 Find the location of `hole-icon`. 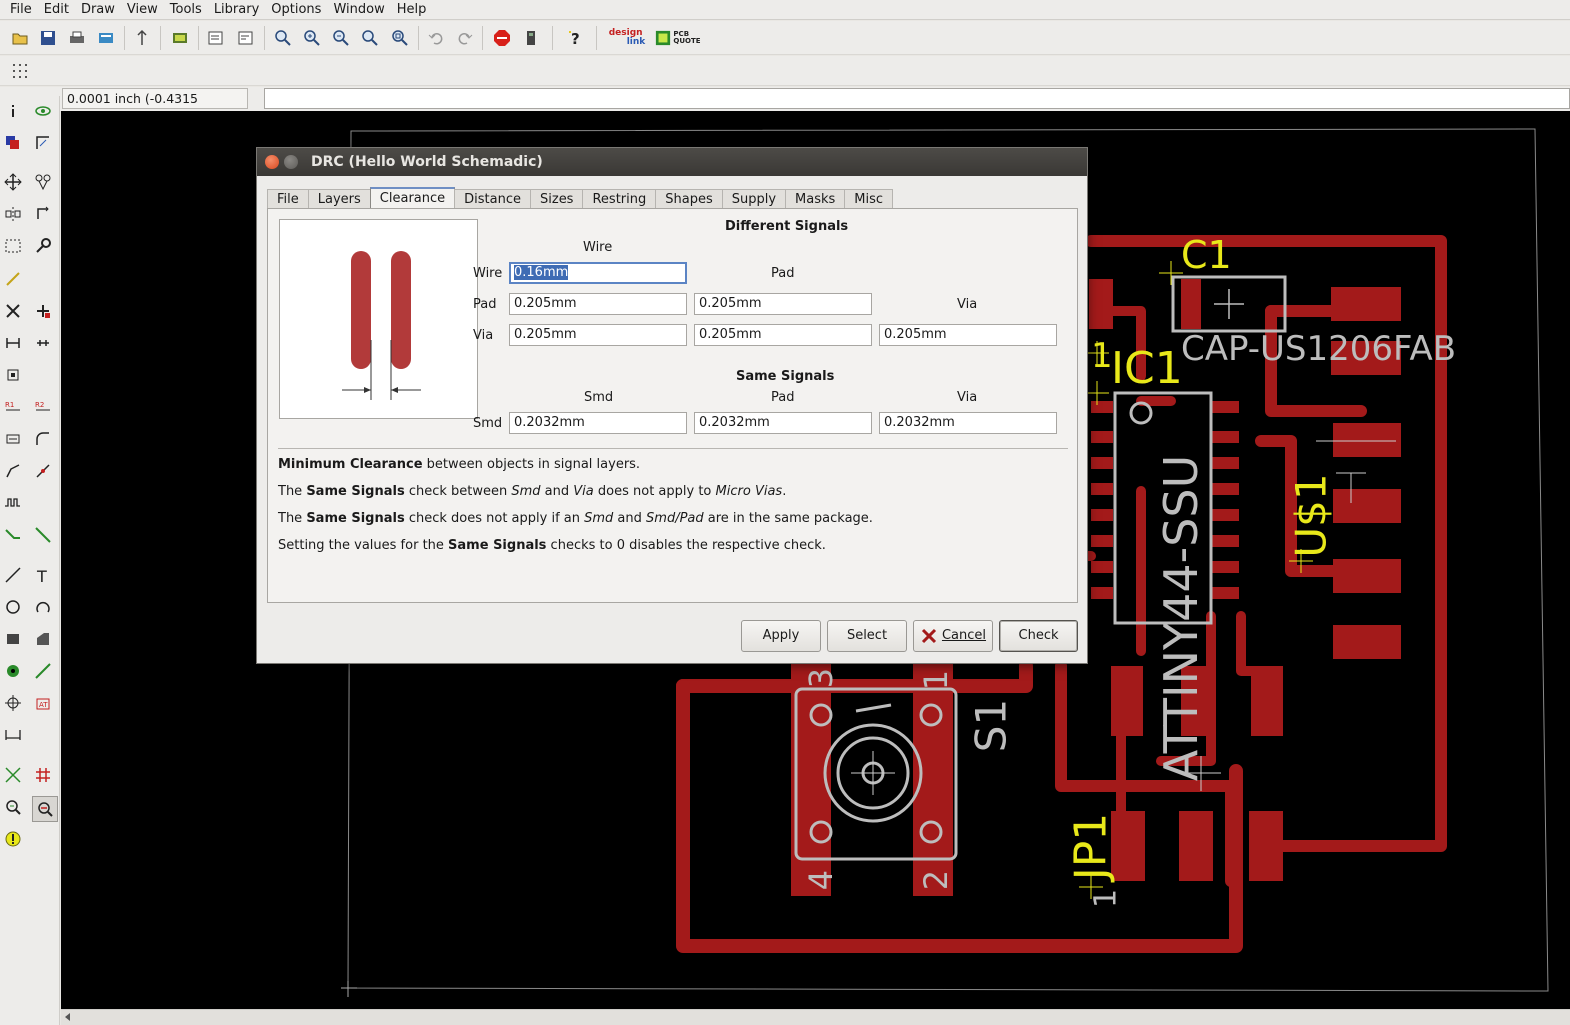

hole-icon is located at coordinates (13, 703).